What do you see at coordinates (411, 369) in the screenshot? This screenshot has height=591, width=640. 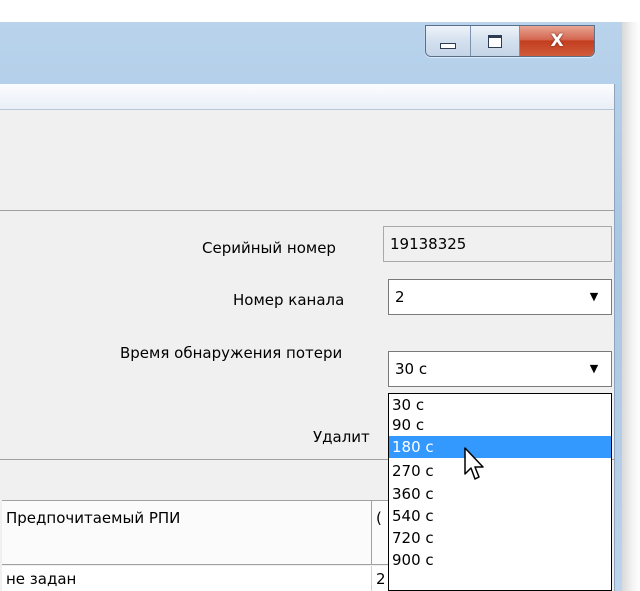 I see `loss-detection-time-value: 30 с` at bounding box center [411, 369].